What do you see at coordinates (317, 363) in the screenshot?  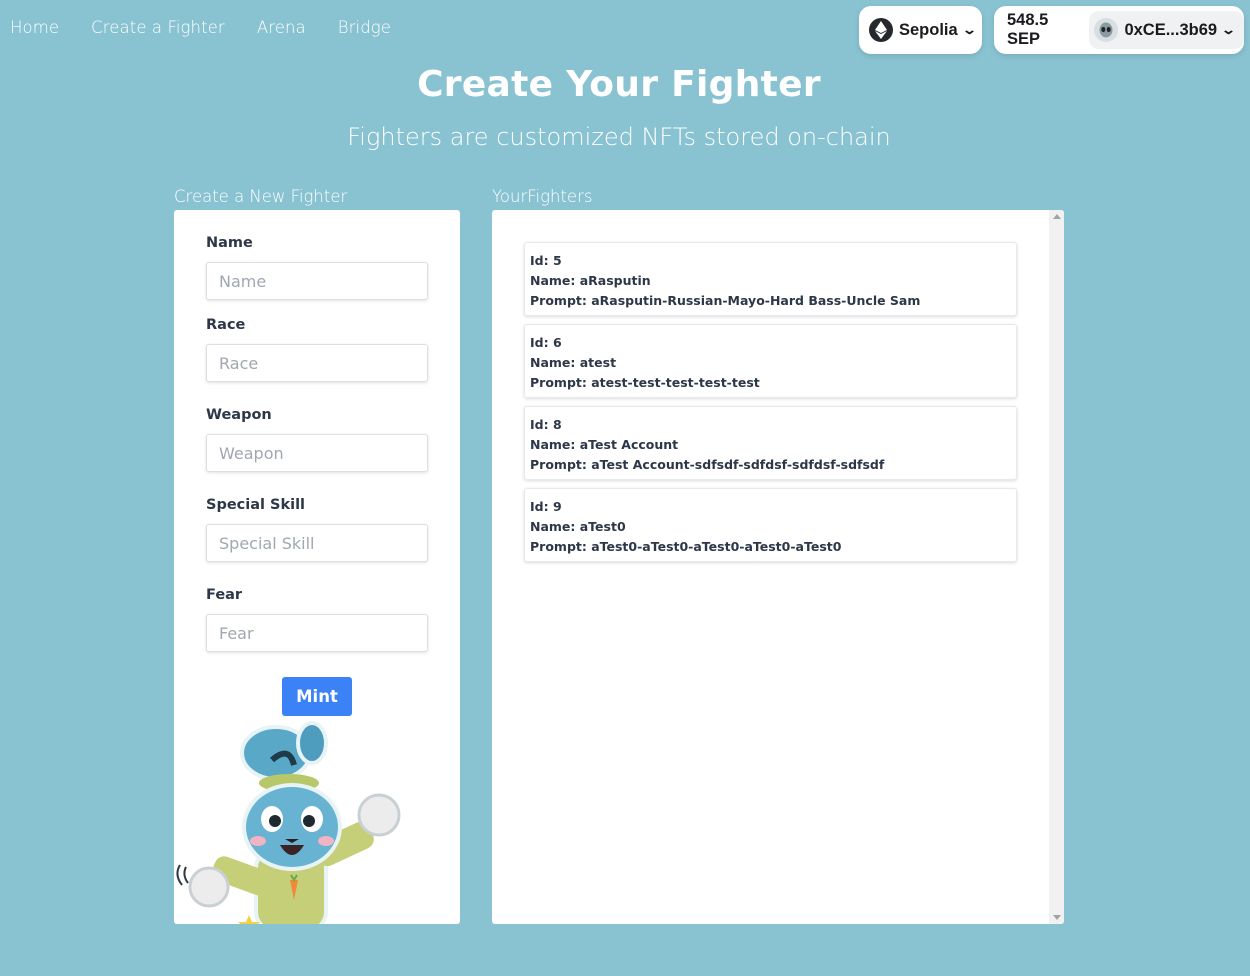 I see `race-input` at bounding box center [317, 363].